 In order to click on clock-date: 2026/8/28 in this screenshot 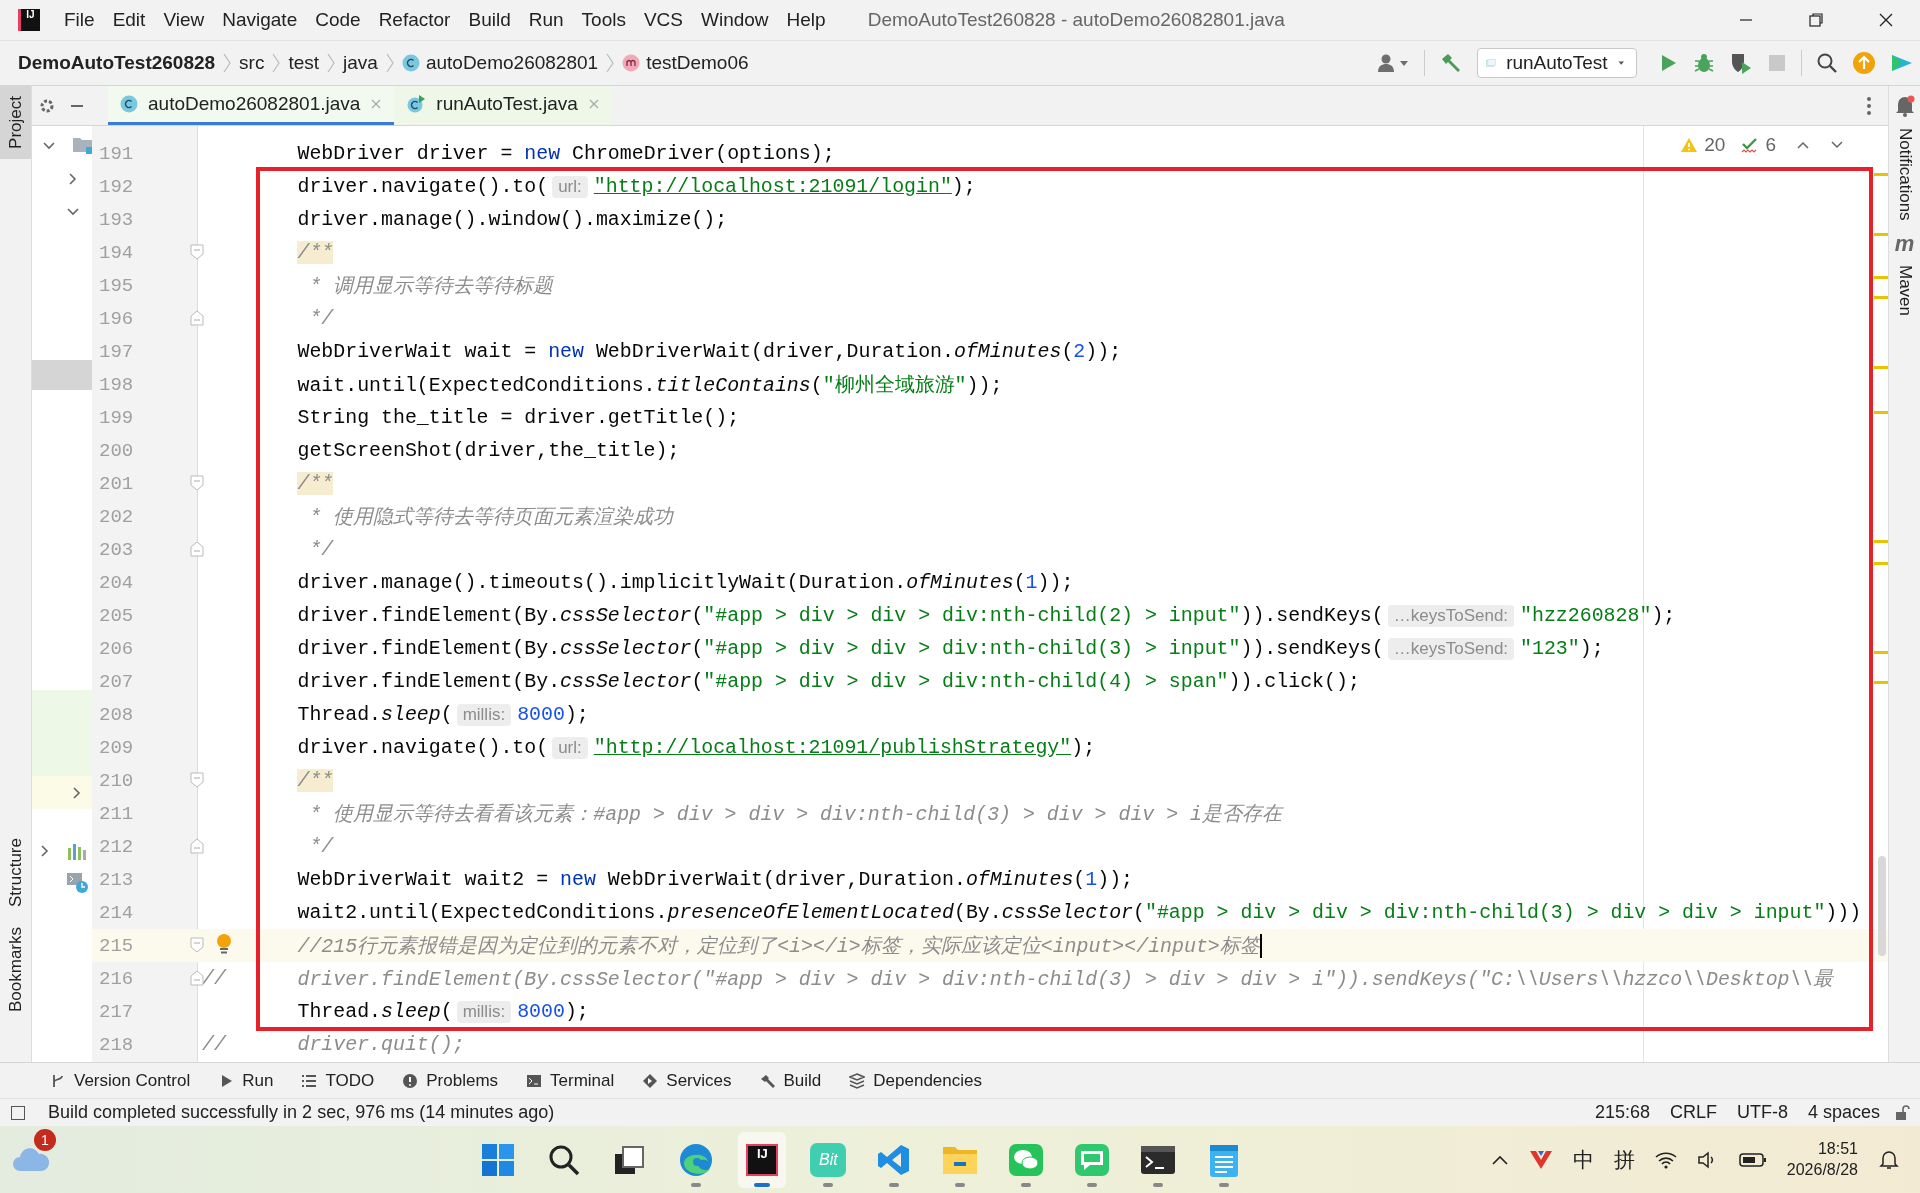, I will do `click(1822, 1170)`.